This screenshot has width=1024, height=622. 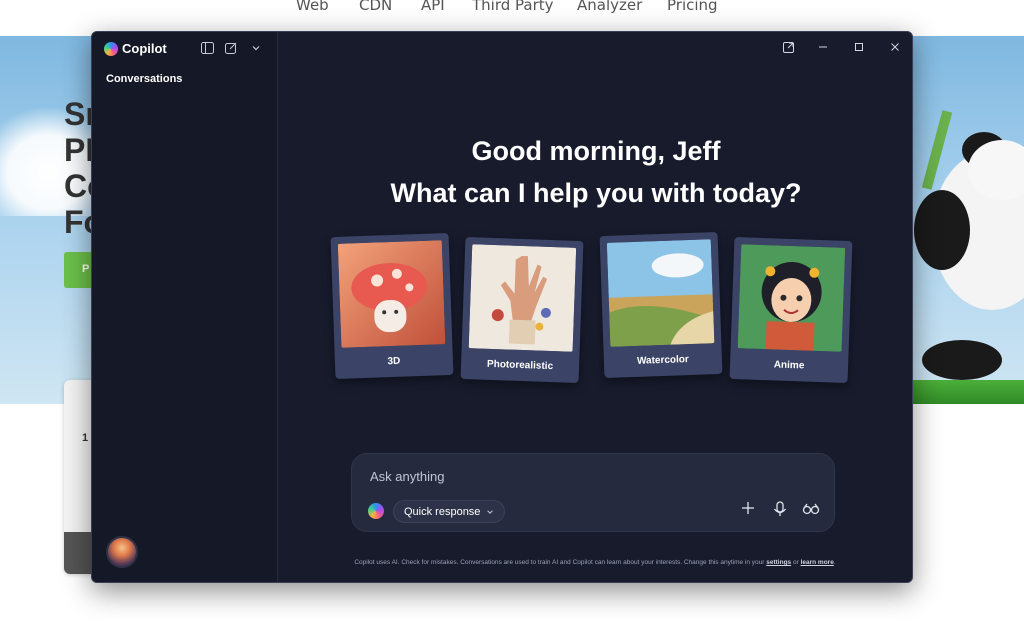 I want to click on greeting-title: Good morning, Jeff, so click(x=596, y=151).